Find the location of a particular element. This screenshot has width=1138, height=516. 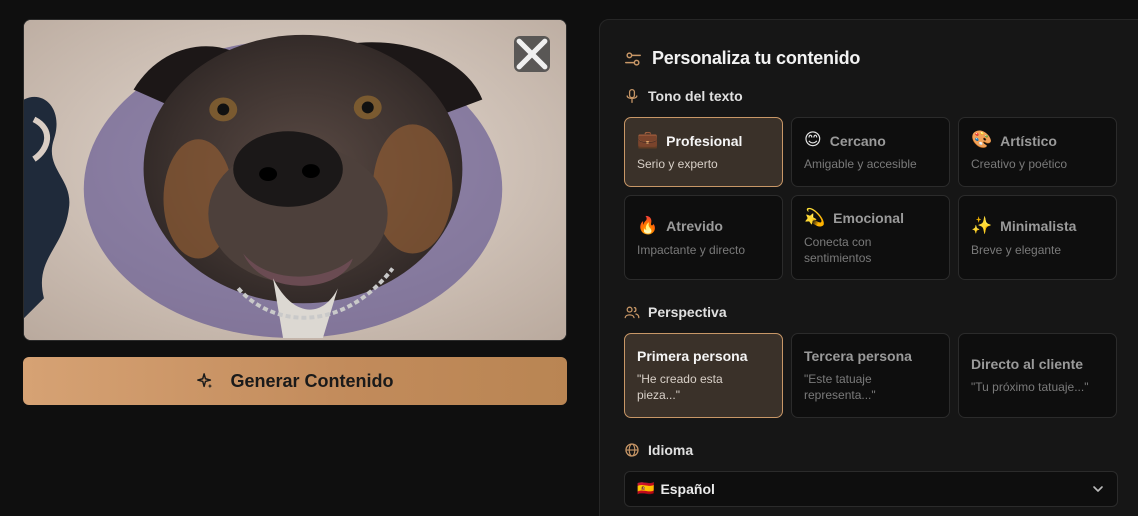

language-section-header: Idioma is located at coordinates (658, 450).